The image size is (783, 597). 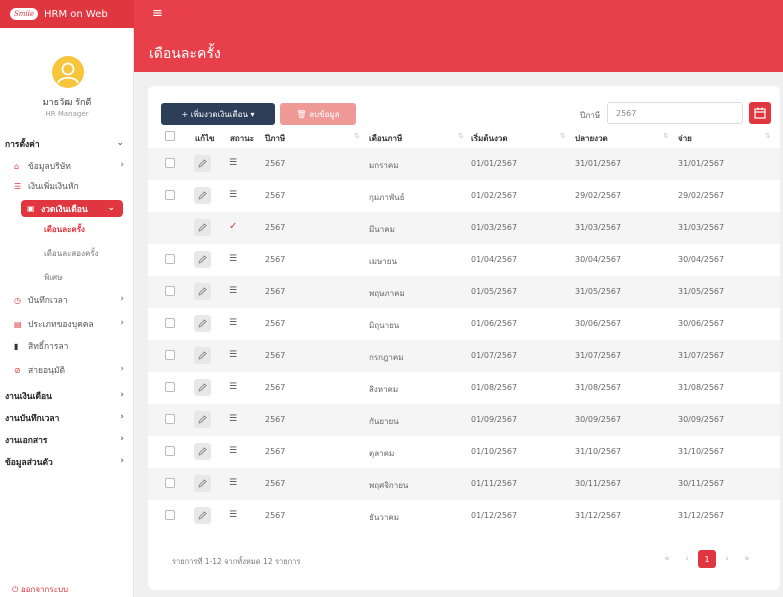 What do you see at coordinates (67, 14) in the screenshot?
I see `brand: Smile HRM on Web` at bounding box center [67, 14].